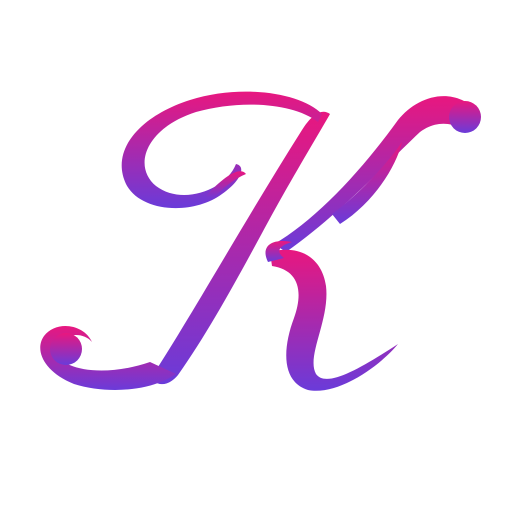 The height and width of the screenshot is (512, 512). Describe the element at coordinates (375, 174) in the screenshot. I see `k-upper-arm` at that location.